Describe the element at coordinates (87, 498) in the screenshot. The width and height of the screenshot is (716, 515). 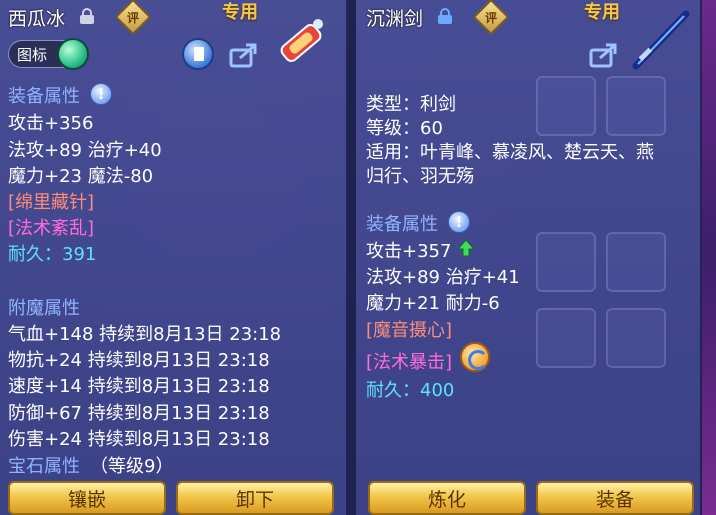
I see `inlay-button: 镶嵌` at that location.